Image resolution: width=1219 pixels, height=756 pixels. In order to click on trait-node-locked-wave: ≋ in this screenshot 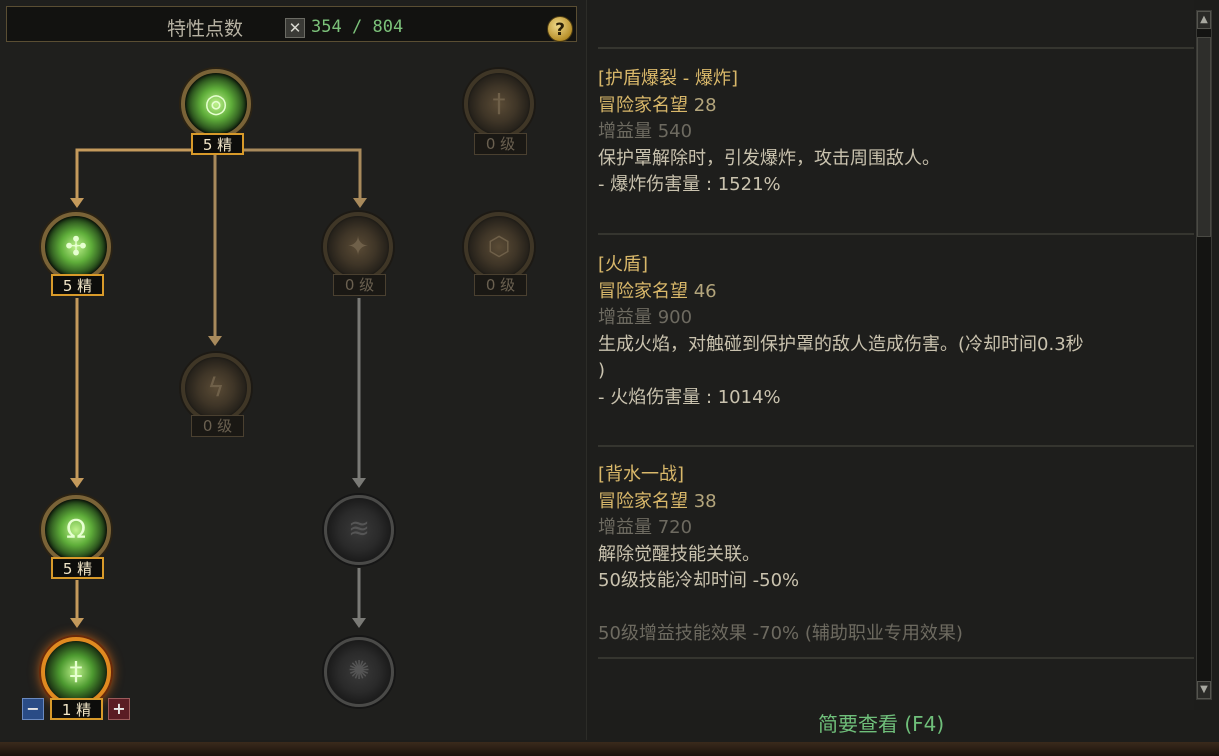, I will do `click(359, 530)`.